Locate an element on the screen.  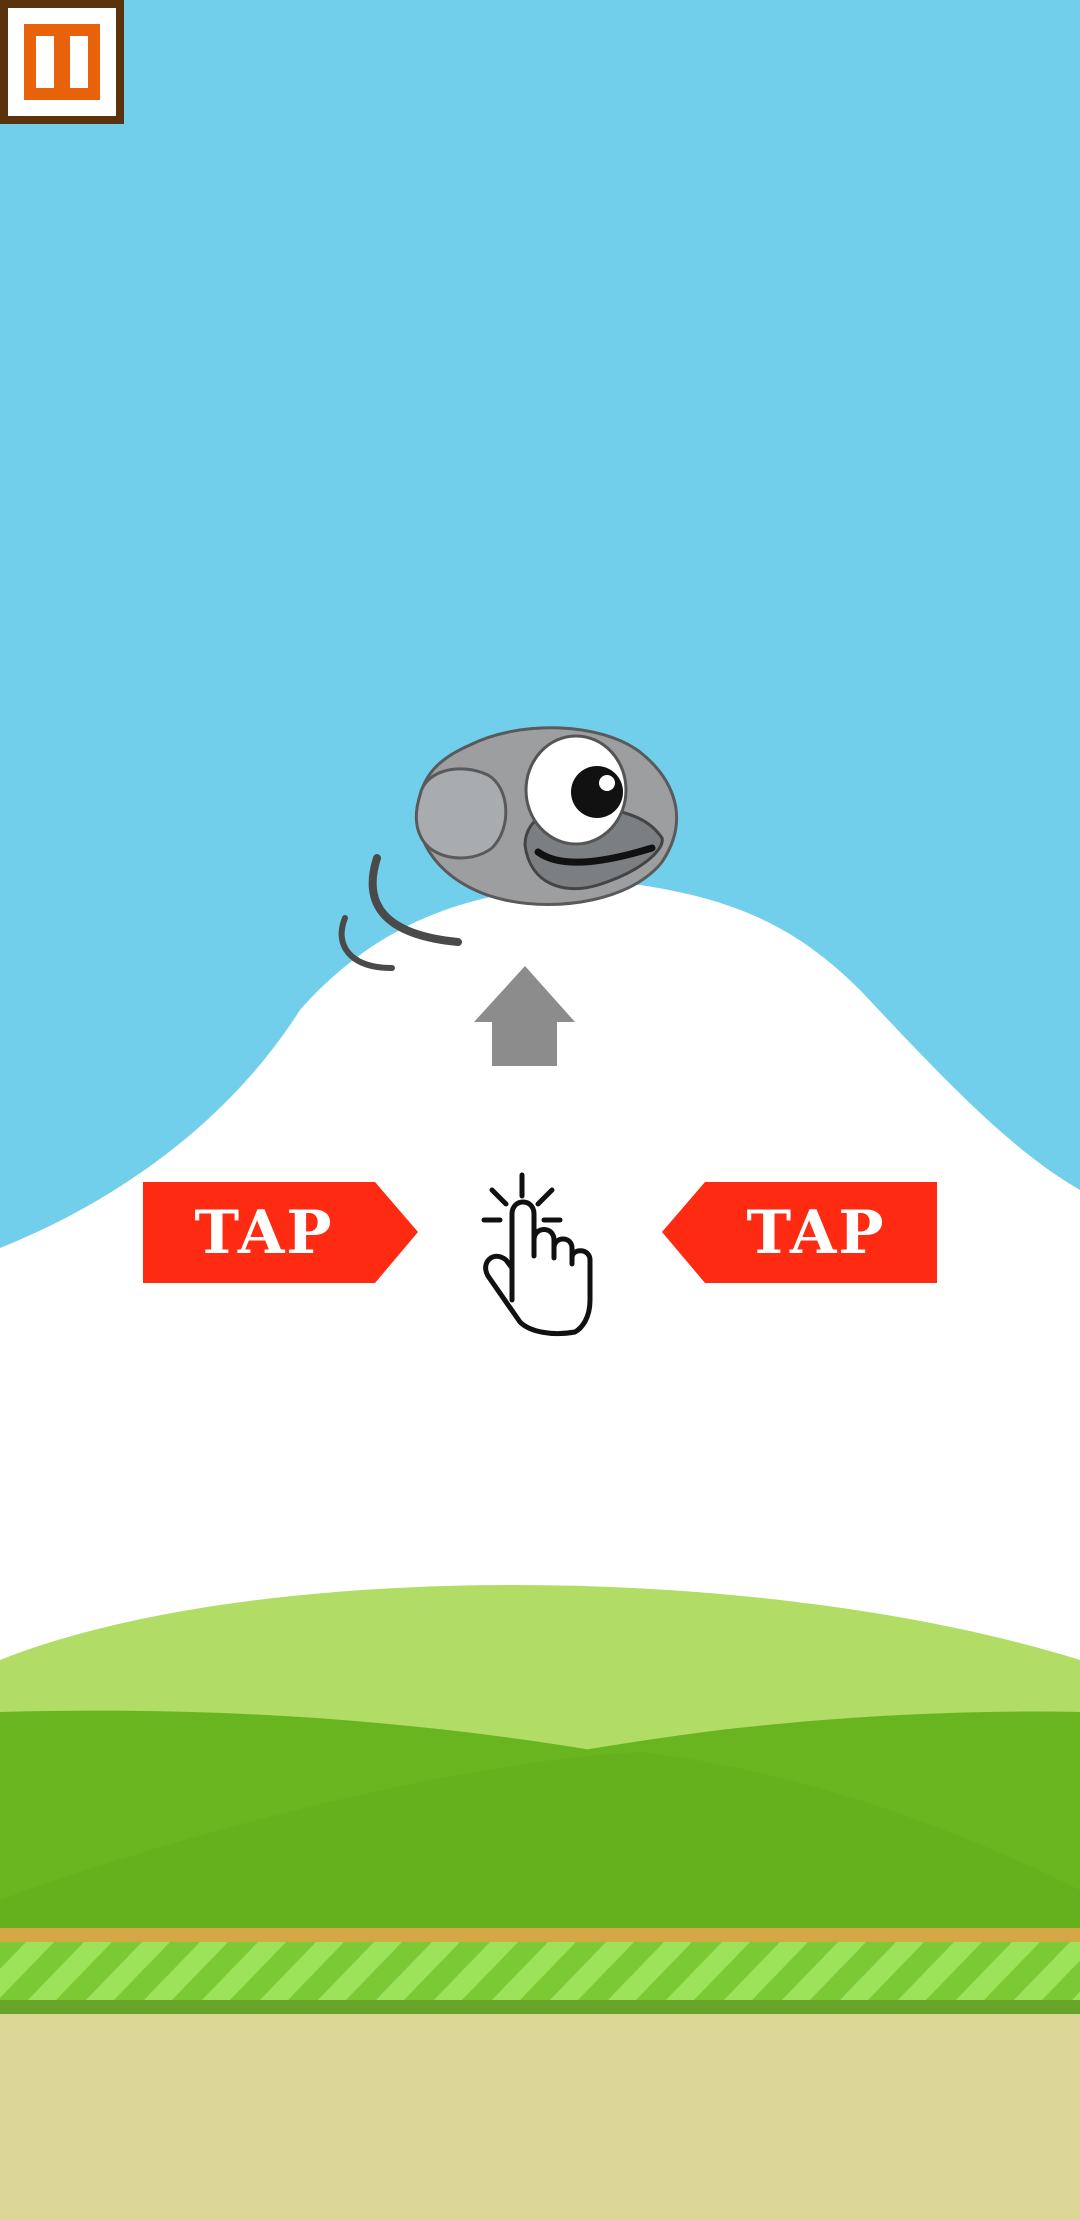
ground-edge is located at coordinates (540, 1935).